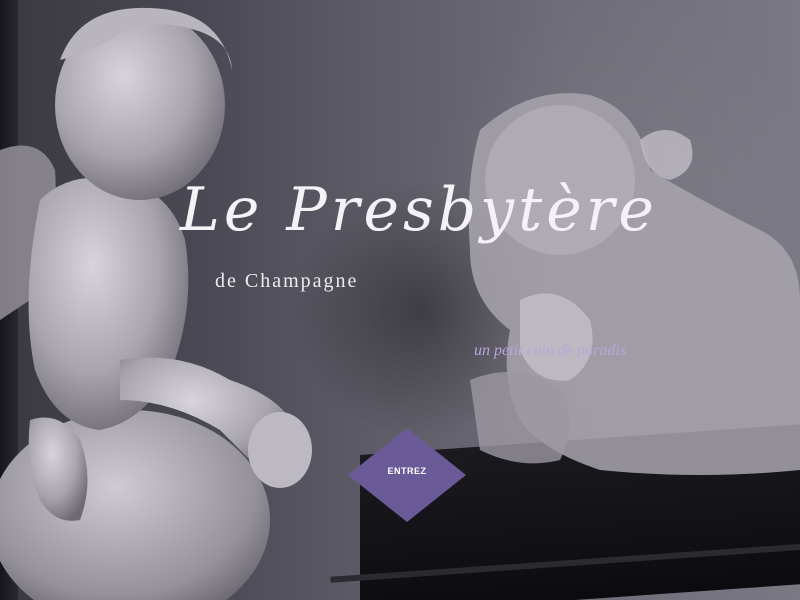 The image size is (800, 600). Describe the element at coordinates (407, 471) in the screenshot. I see `enter-button-label: ENTREZ` at that location.